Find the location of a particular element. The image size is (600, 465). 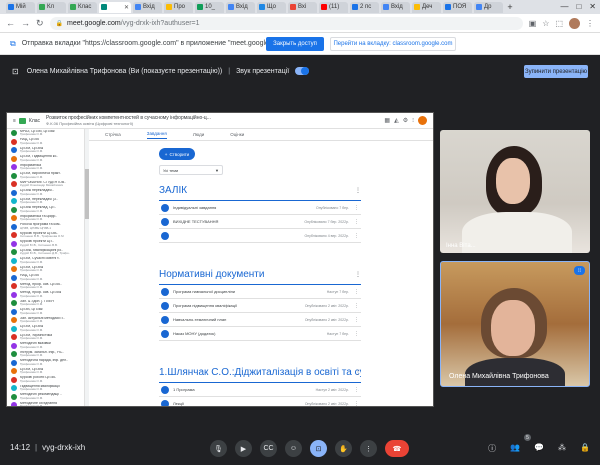

extensions-icon: ⬚ is located at coordinates (559, 23).